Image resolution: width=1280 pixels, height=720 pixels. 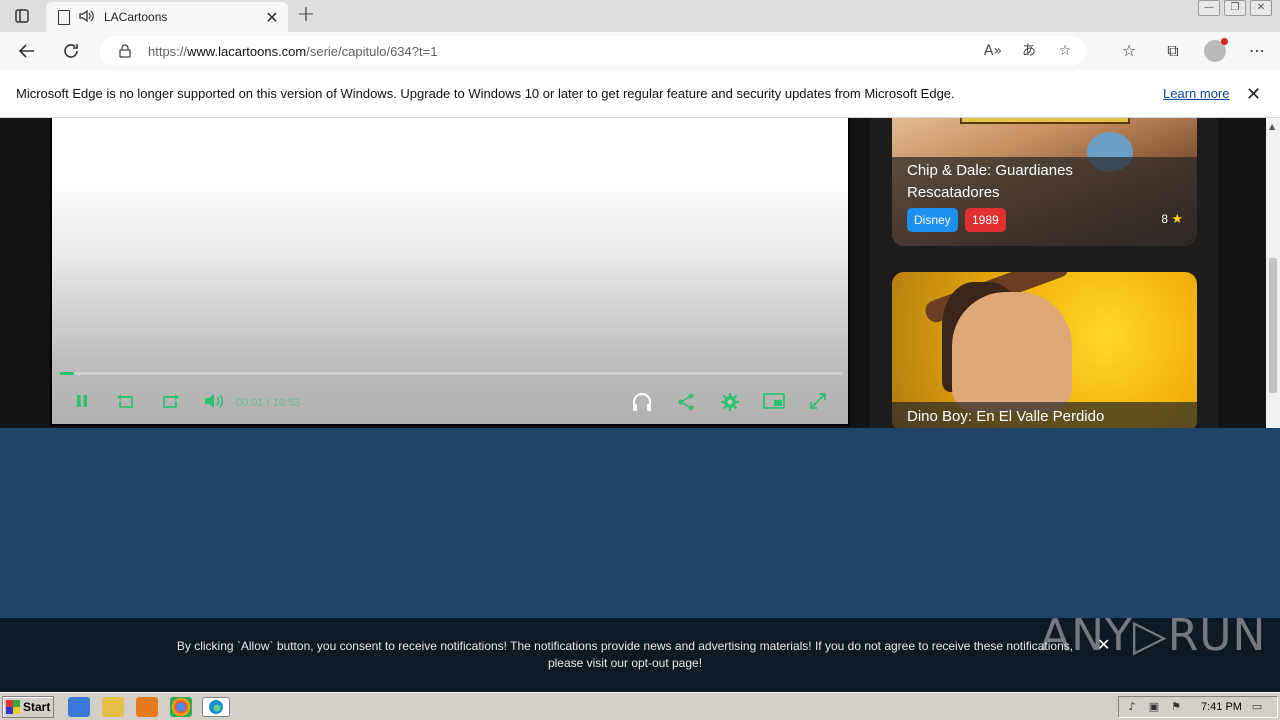 What do you see at coordinates (1153, 635) in the screenshot?
I see `anyrun-watermark: ANY▷RUN` at bounding box center [1153, 635].